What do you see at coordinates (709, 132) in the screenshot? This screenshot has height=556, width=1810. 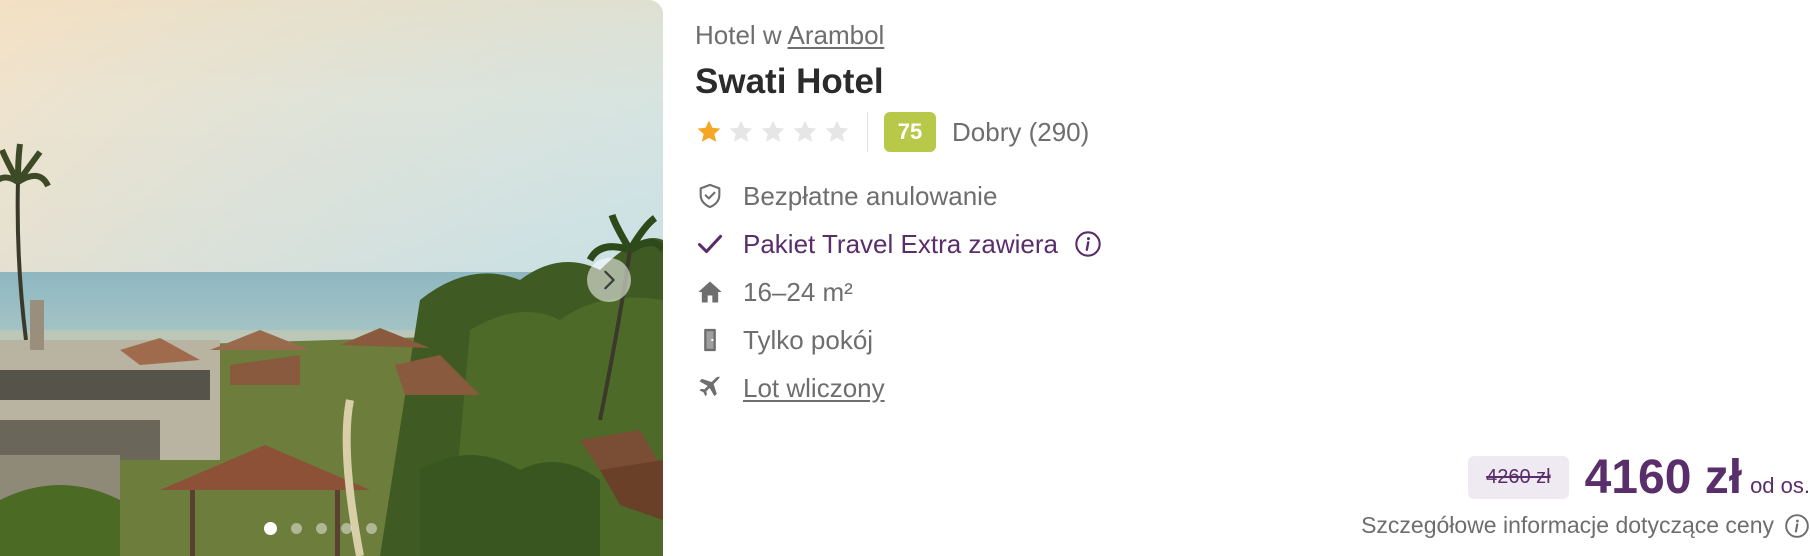 I see `star-filled-icon` at bounding box center [709, 132].